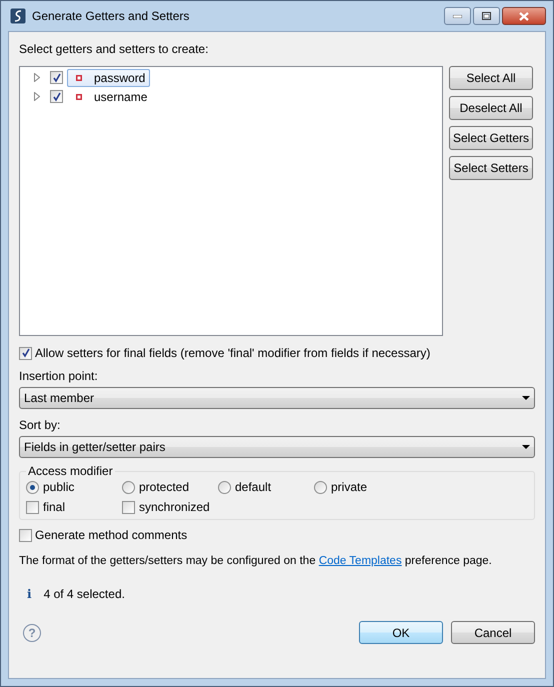  Describe the element at coordinates (114, 49) in the screenshot. I see `tree-label: Select getters and setters to create:` at that location.